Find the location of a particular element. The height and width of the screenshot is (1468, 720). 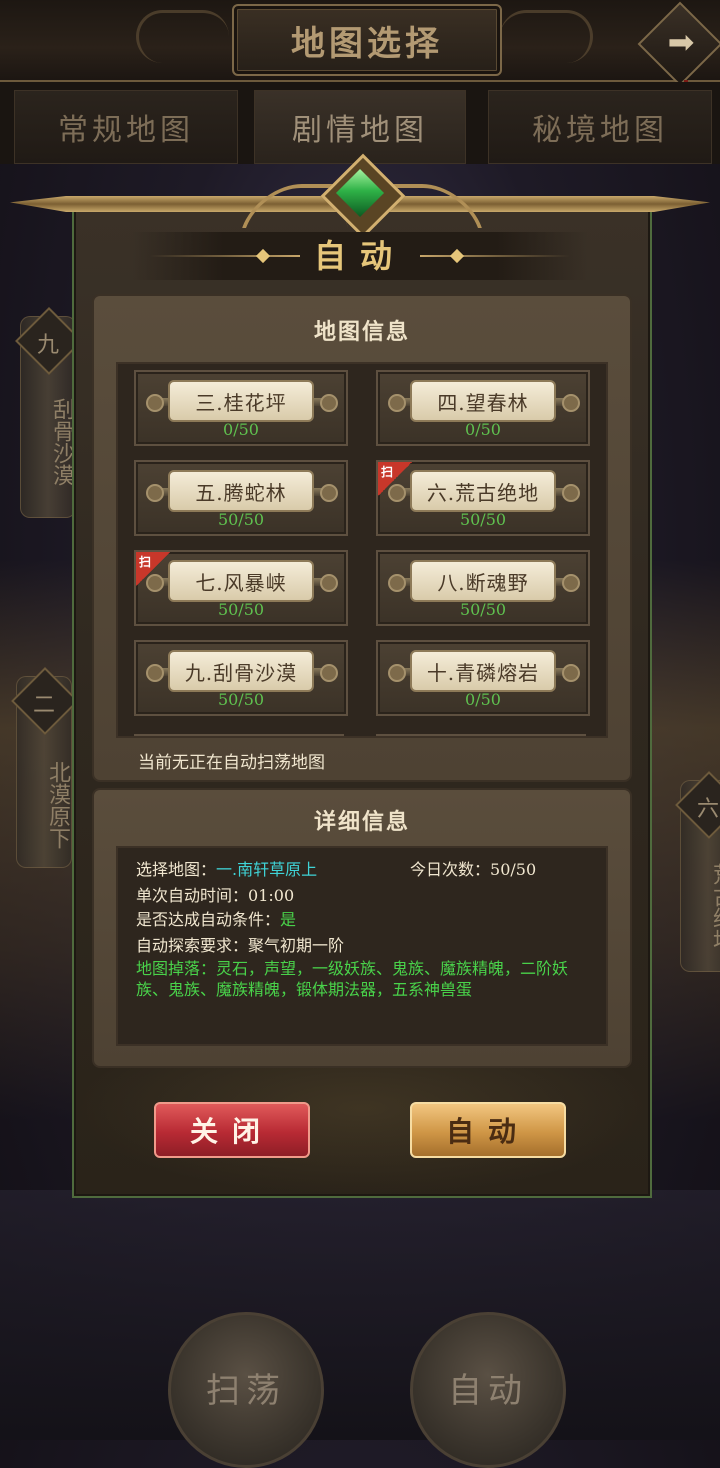

map-card: 五.腾蛇林 50/50 is located at coordinates (241, 498).